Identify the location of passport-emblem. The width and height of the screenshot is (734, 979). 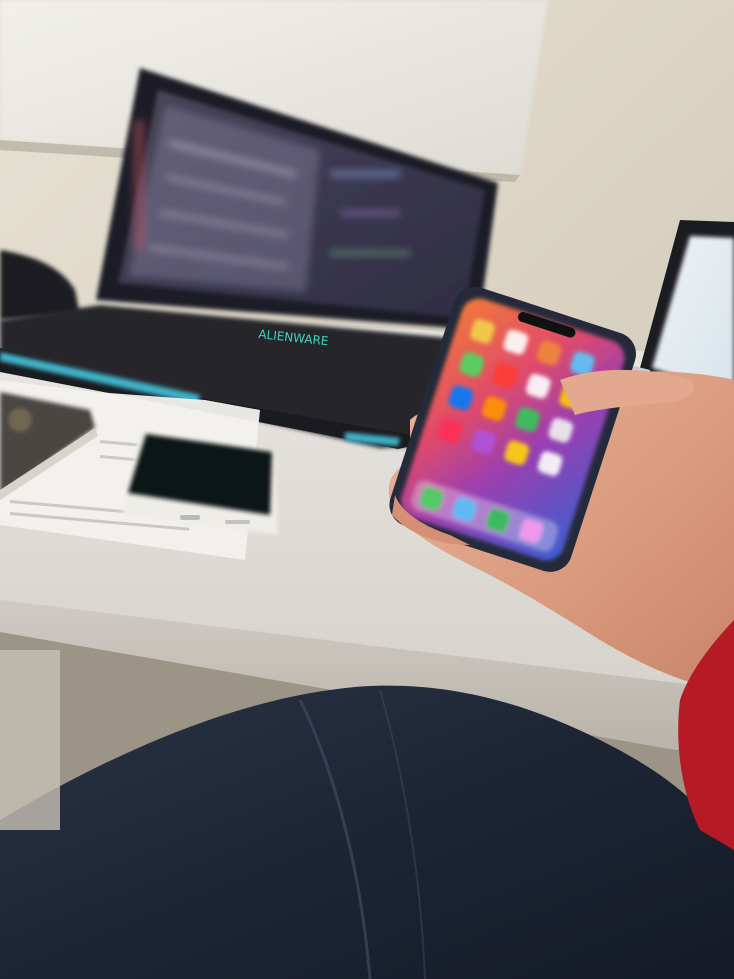
(20, 420).